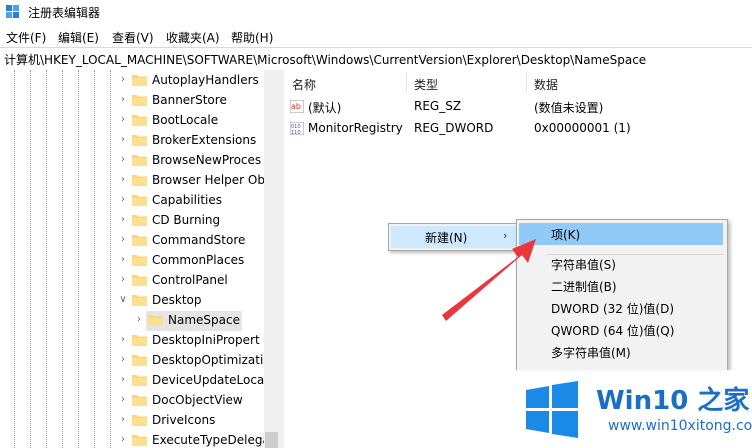  What do you see at coordinates (621, 286) in the screenshot?
I see `submenu-item-binary: 二进制值(B)` at bounding box center [621, 286].